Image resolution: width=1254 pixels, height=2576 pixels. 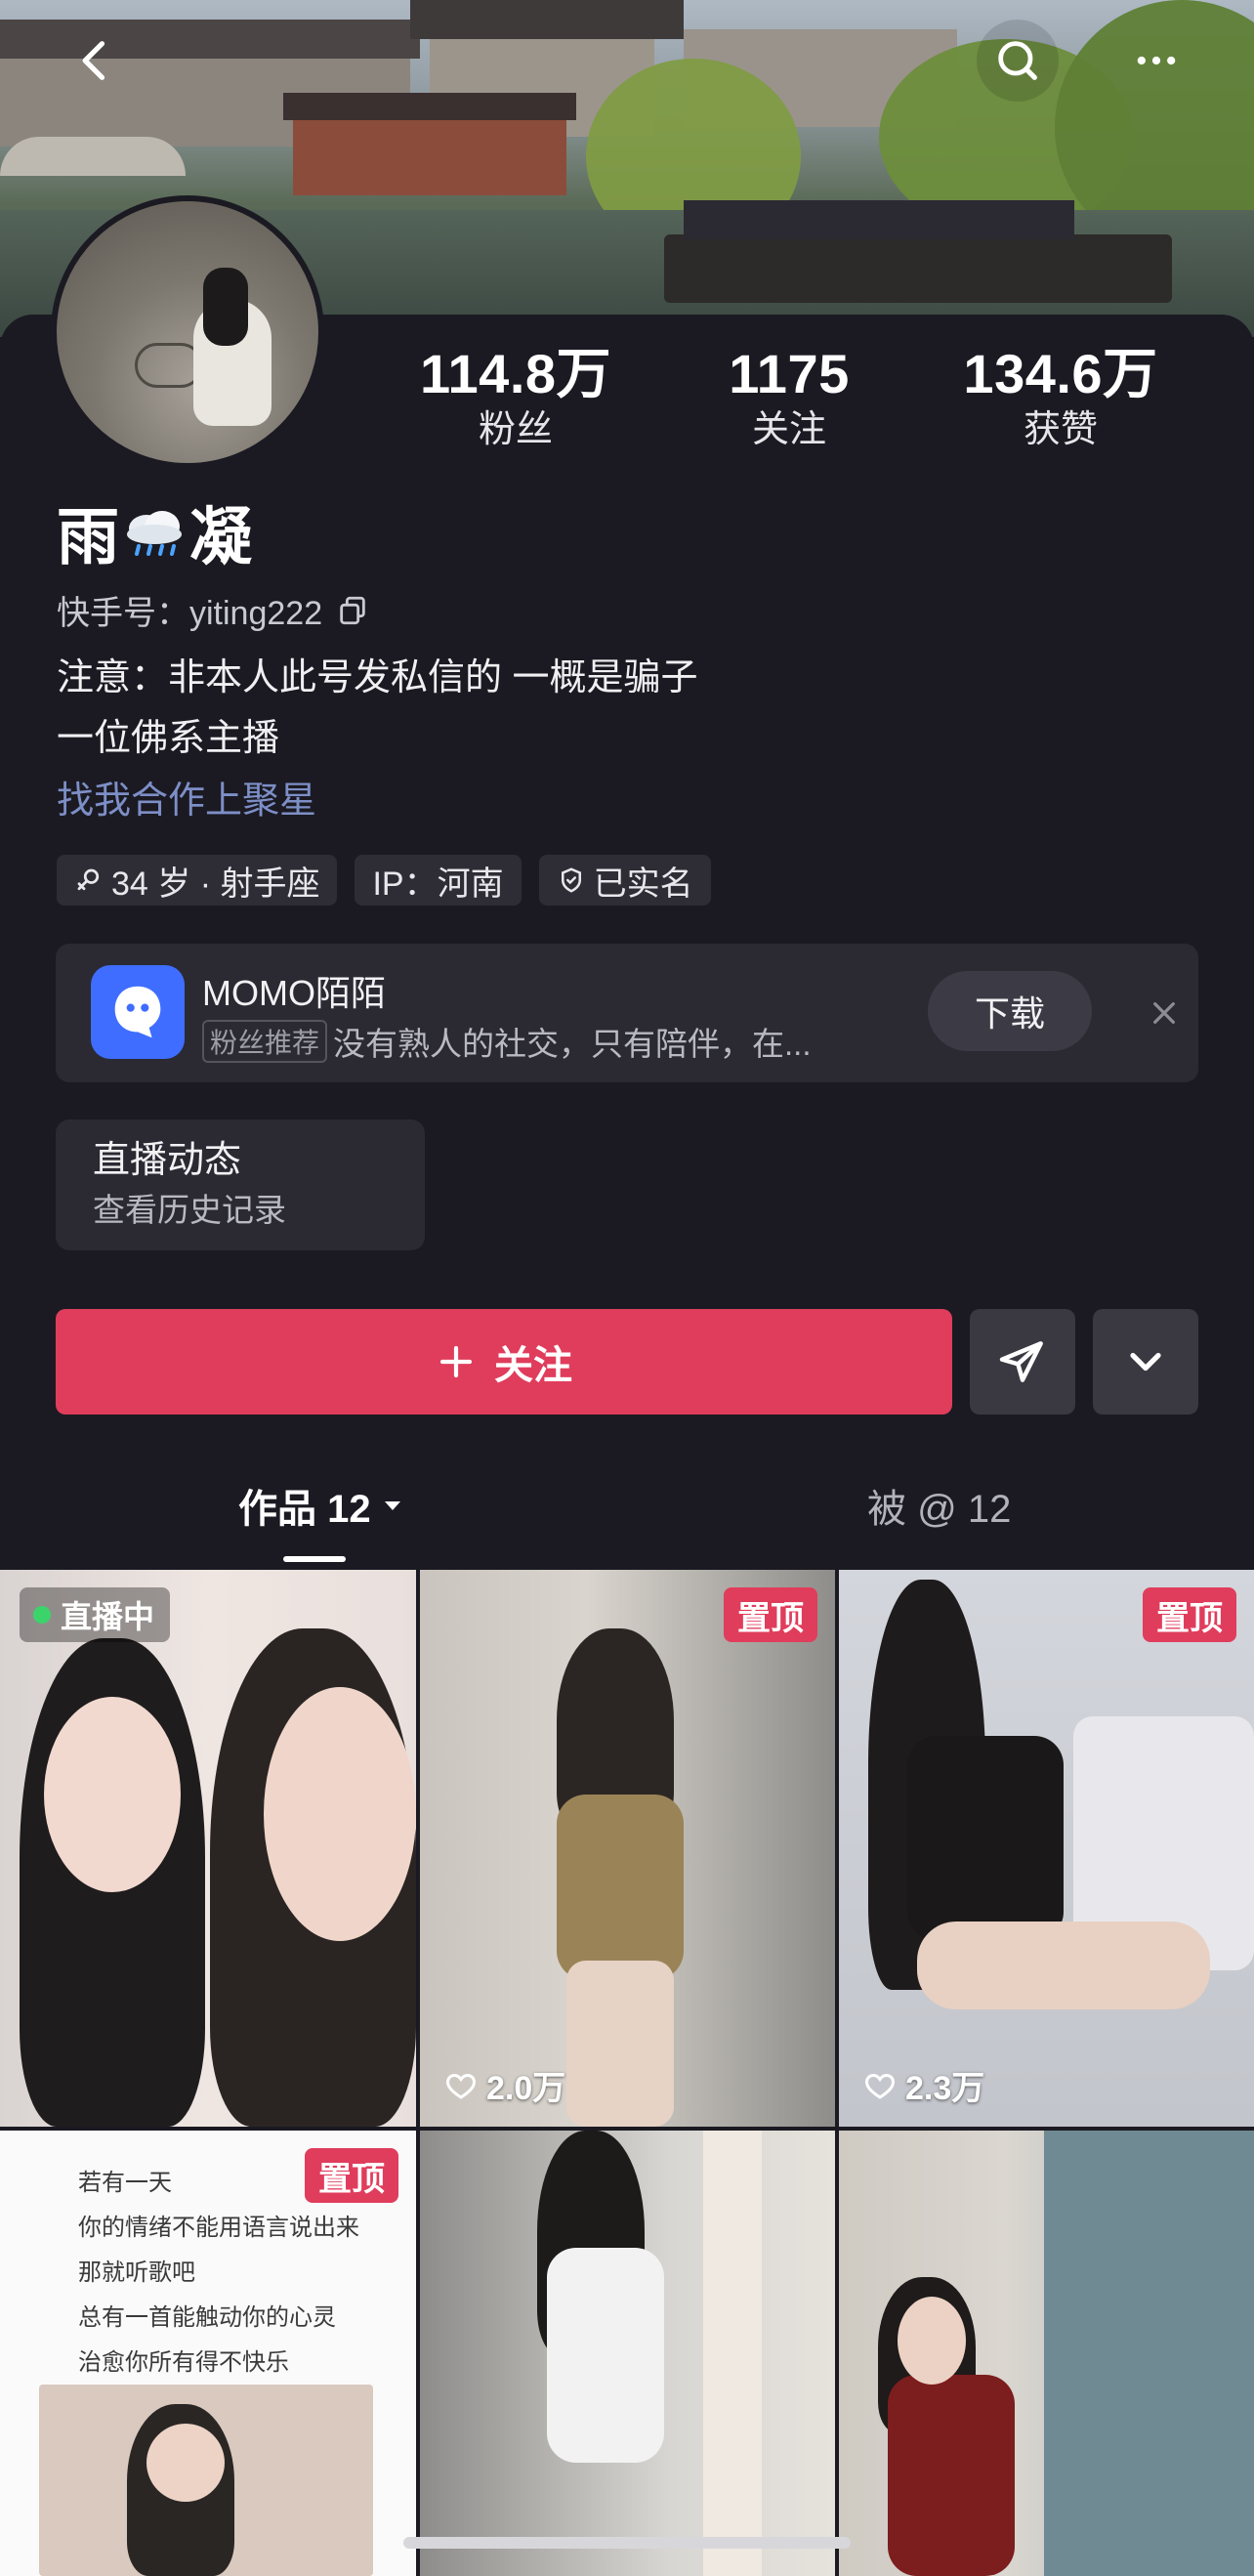 I want to click on ad-badge: 粉丝推荐, so click(x=265, y=1041).